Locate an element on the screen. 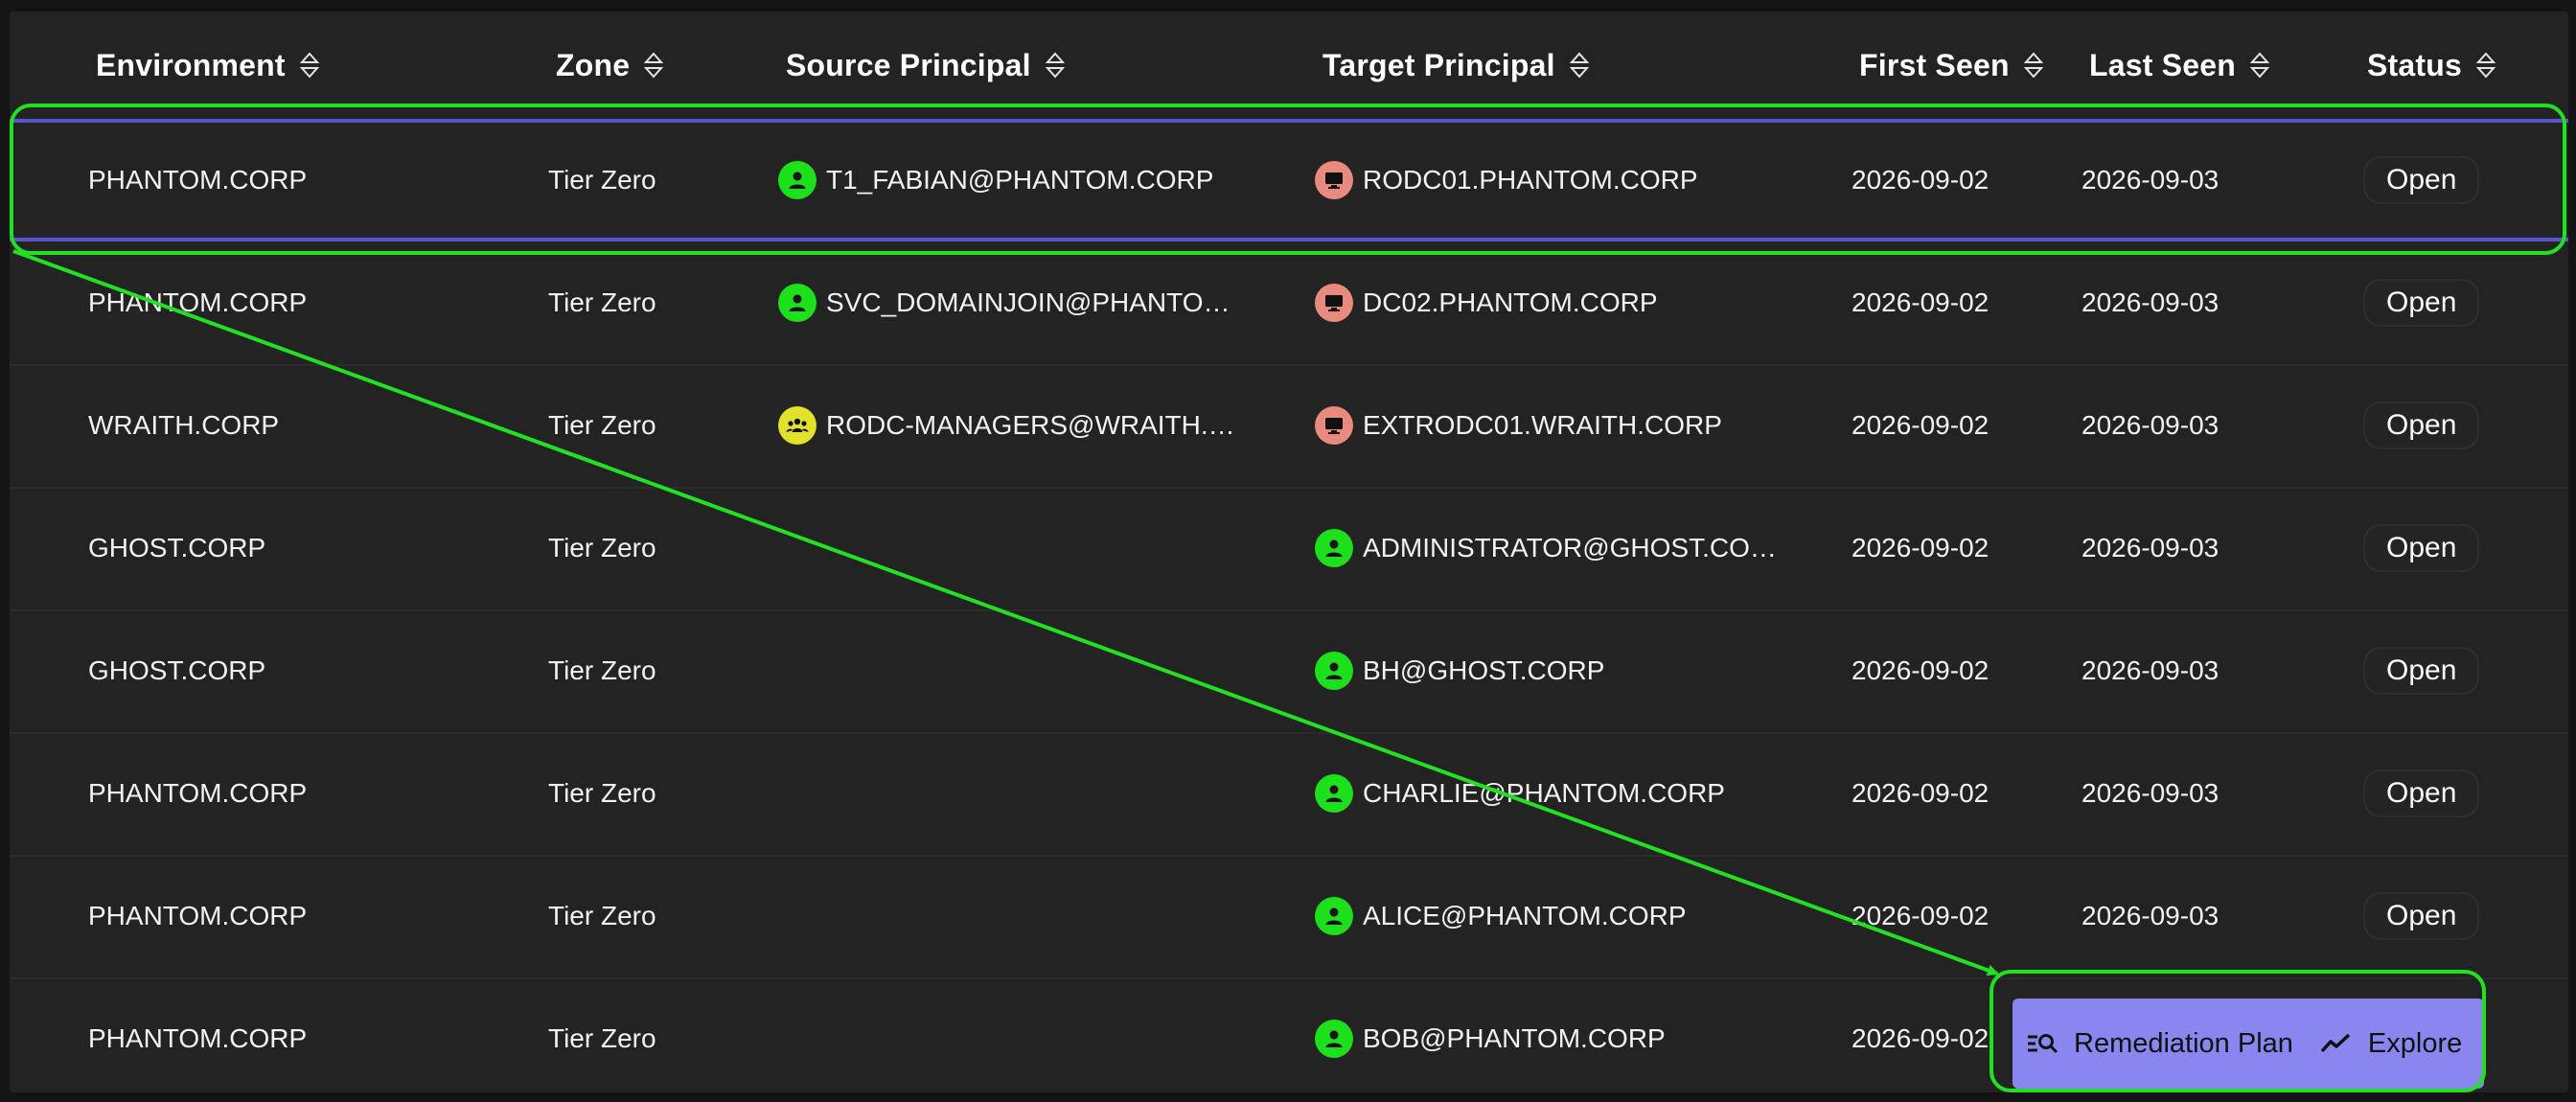 Image resolution: width=2576 pixels, height=1102 pixels. column-header-zone: Zone is located at coordinates (610, 65).